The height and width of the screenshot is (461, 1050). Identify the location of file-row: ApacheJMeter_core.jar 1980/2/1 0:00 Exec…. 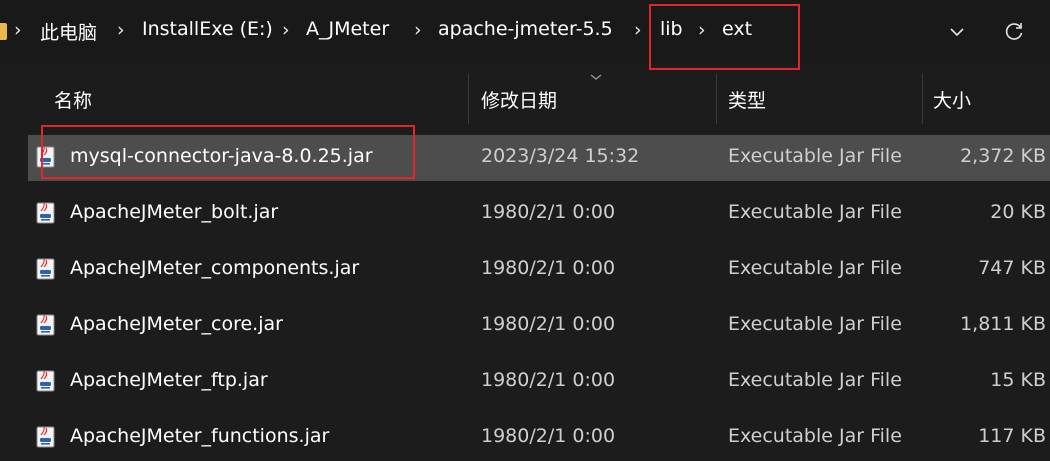
(539, 326).